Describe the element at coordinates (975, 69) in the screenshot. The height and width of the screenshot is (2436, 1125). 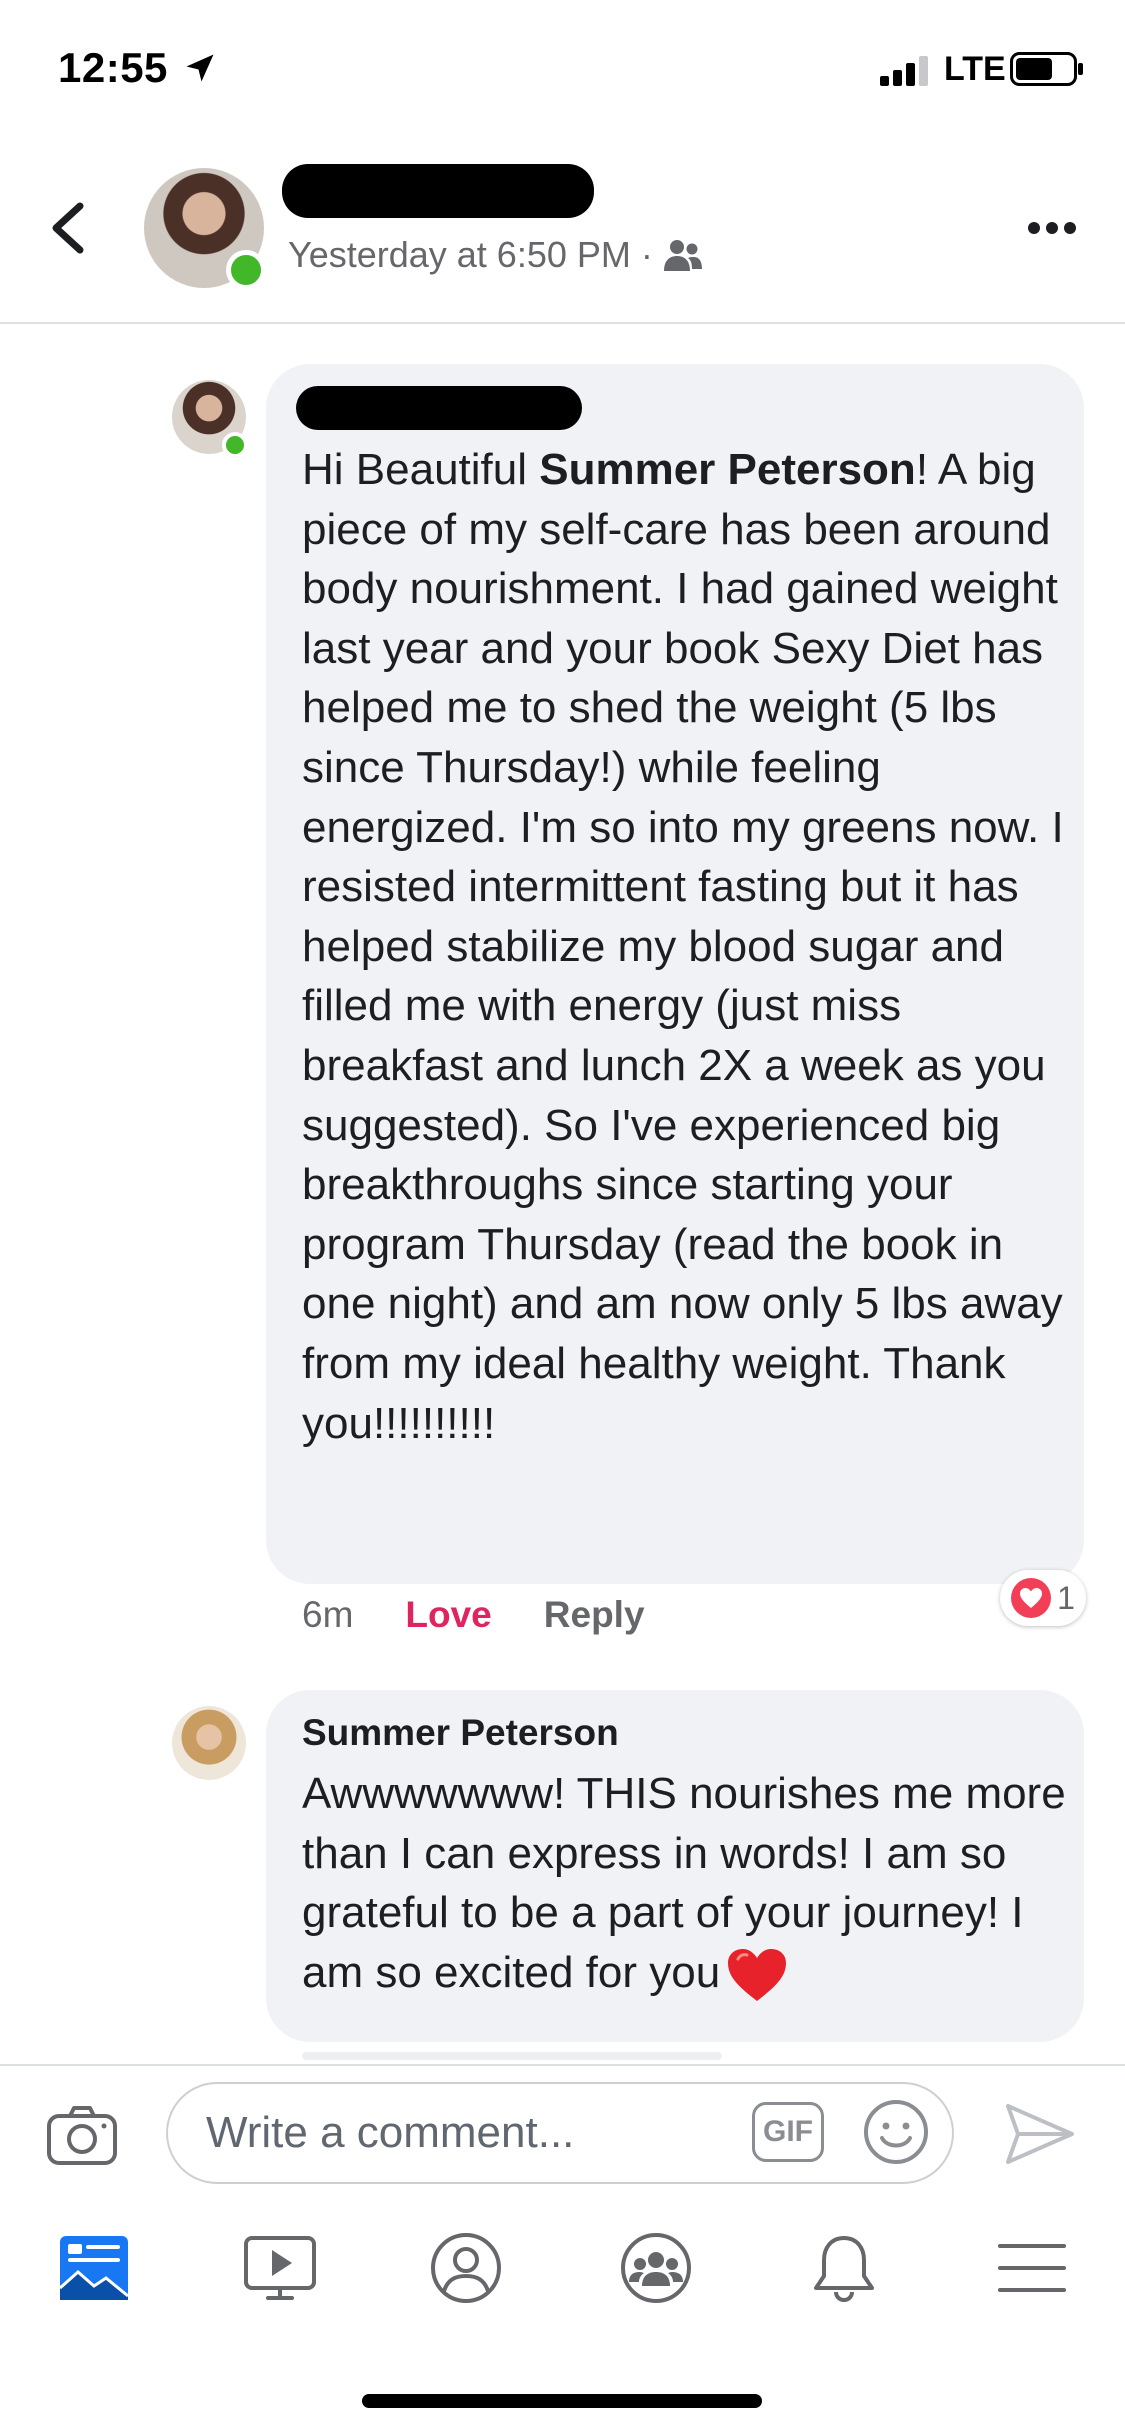
I see `network-label: LTE` at that location.